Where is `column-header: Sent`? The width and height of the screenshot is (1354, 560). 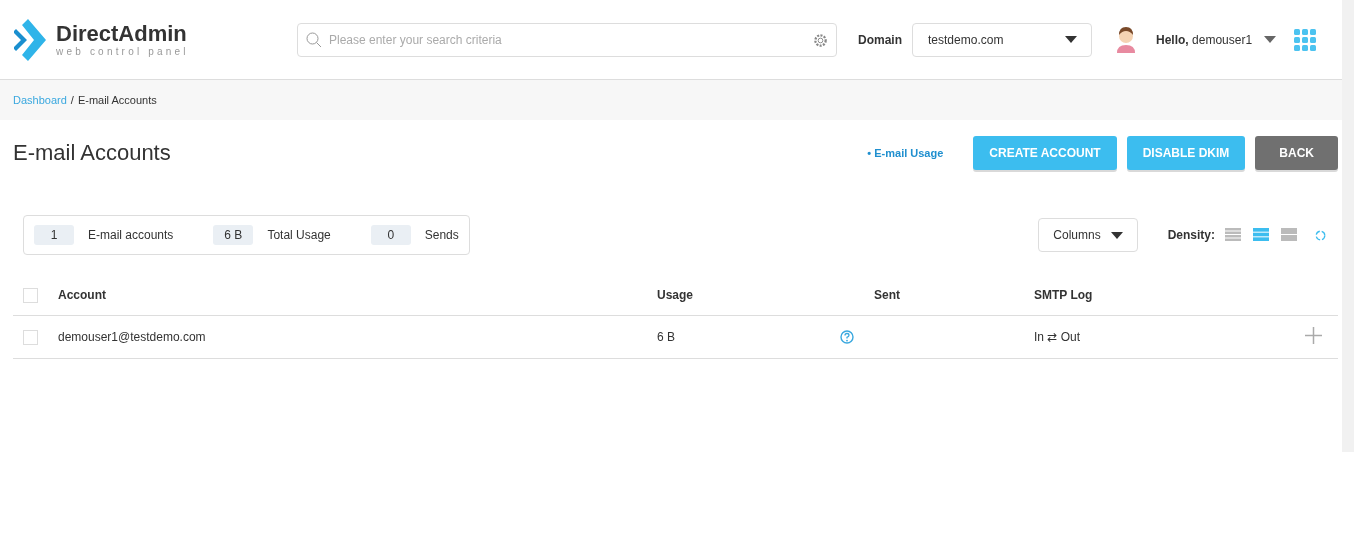
column-header: Sent is located at coordinates (887, 295).